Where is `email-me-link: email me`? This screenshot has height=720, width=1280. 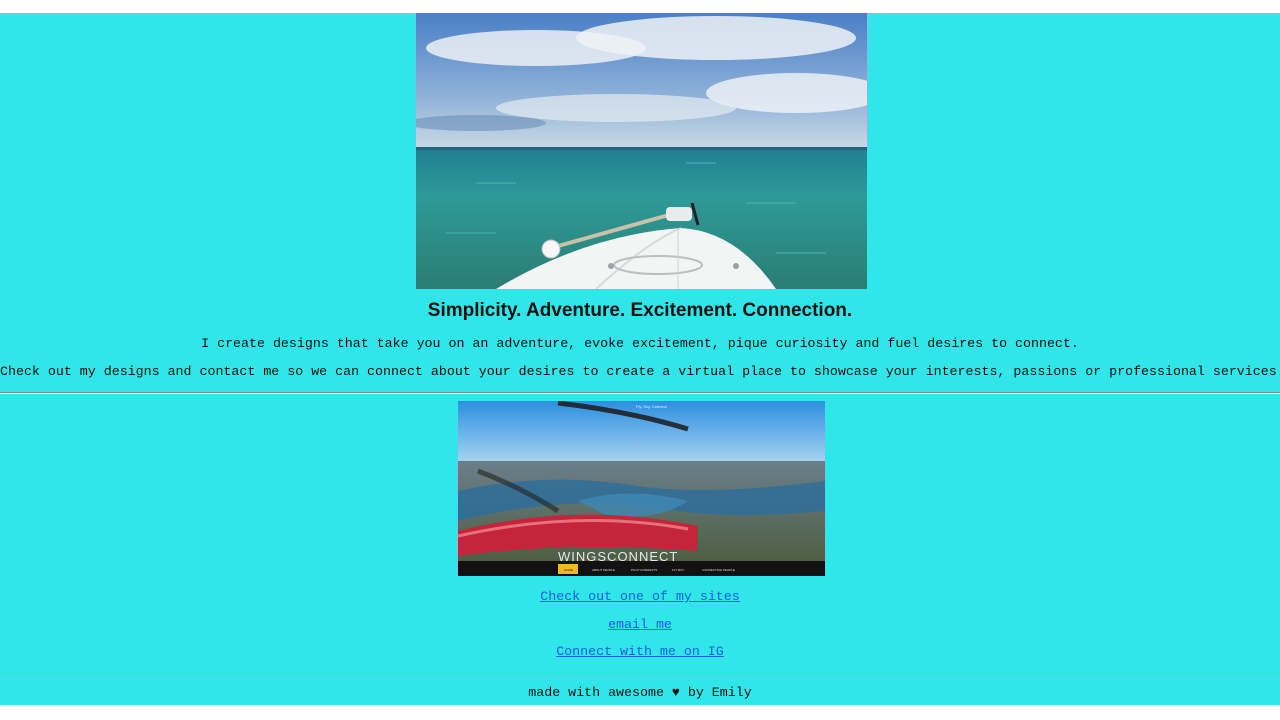 email-me-link: email me is located at coordinates (640, 624).